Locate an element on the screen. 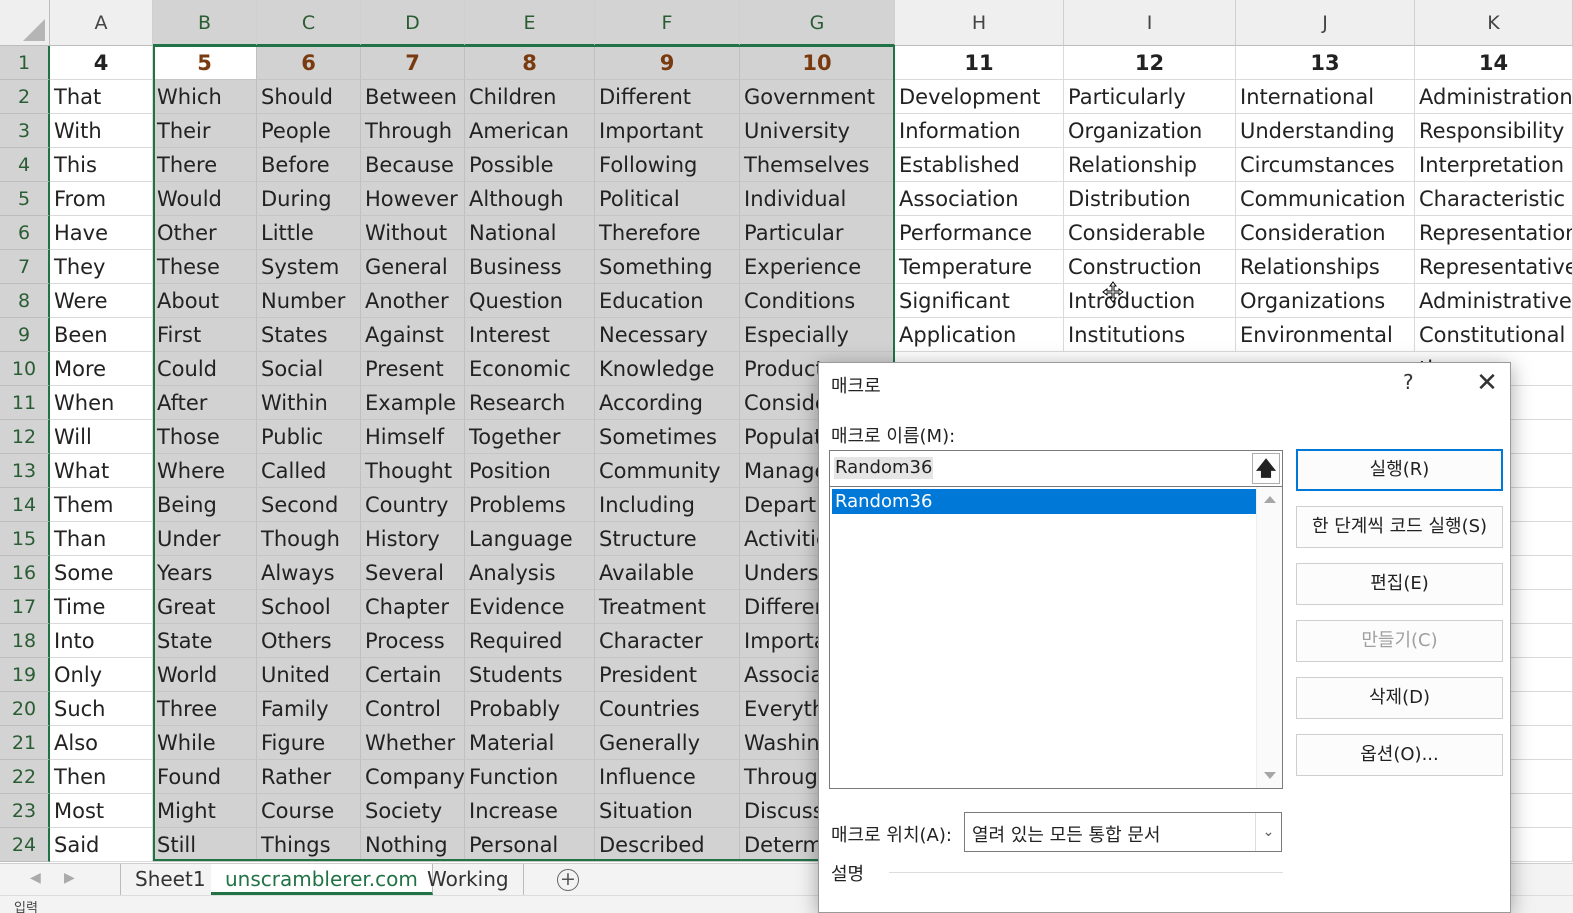  cell-b14: Being is located at coordinates (205, 505).